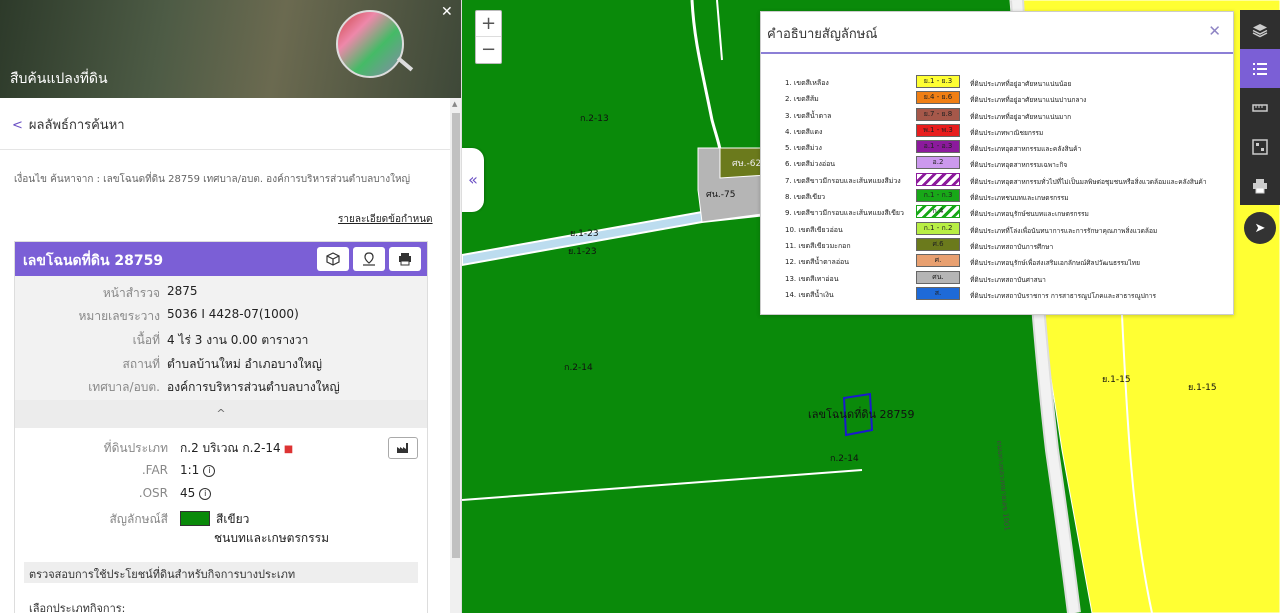 The image size is (1280, 613). I want to click on zone-label-k2-14a: ก.2-14, so click(578, 368).